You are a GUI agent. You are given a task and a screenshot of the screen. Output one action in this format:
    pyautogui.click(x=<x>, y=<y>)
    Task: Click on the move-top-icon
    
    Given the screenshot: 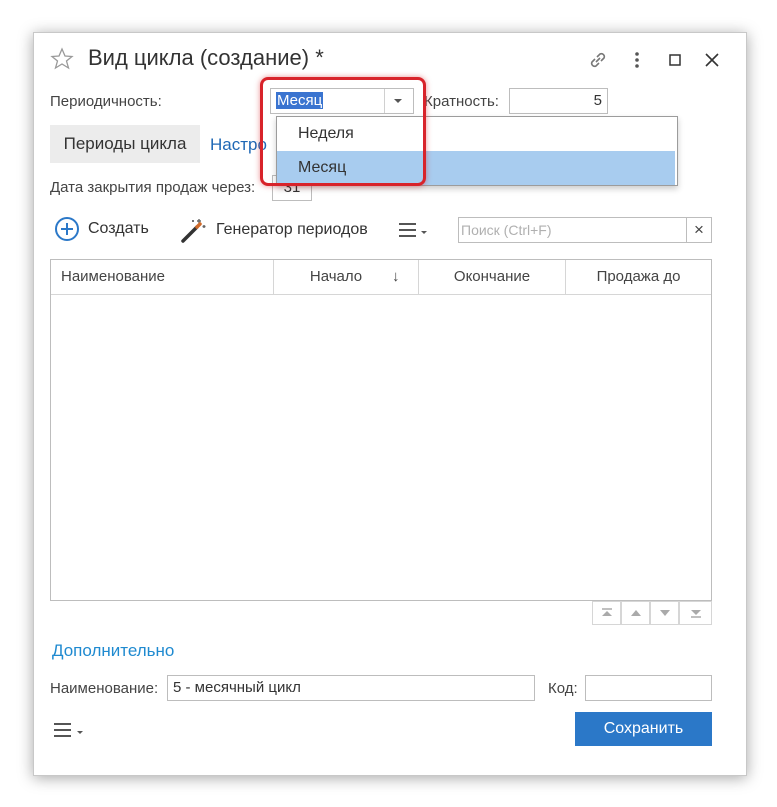 What is the action you would take?
    pyautogui.click(x=606, y=612)
    